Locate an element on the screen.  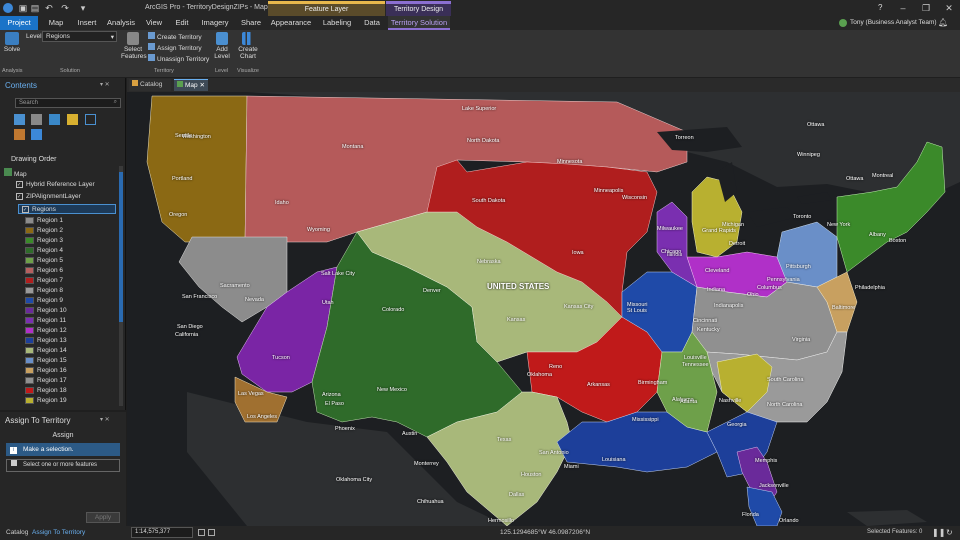
tab-insert: Insert is located at coordinates (87, 23).